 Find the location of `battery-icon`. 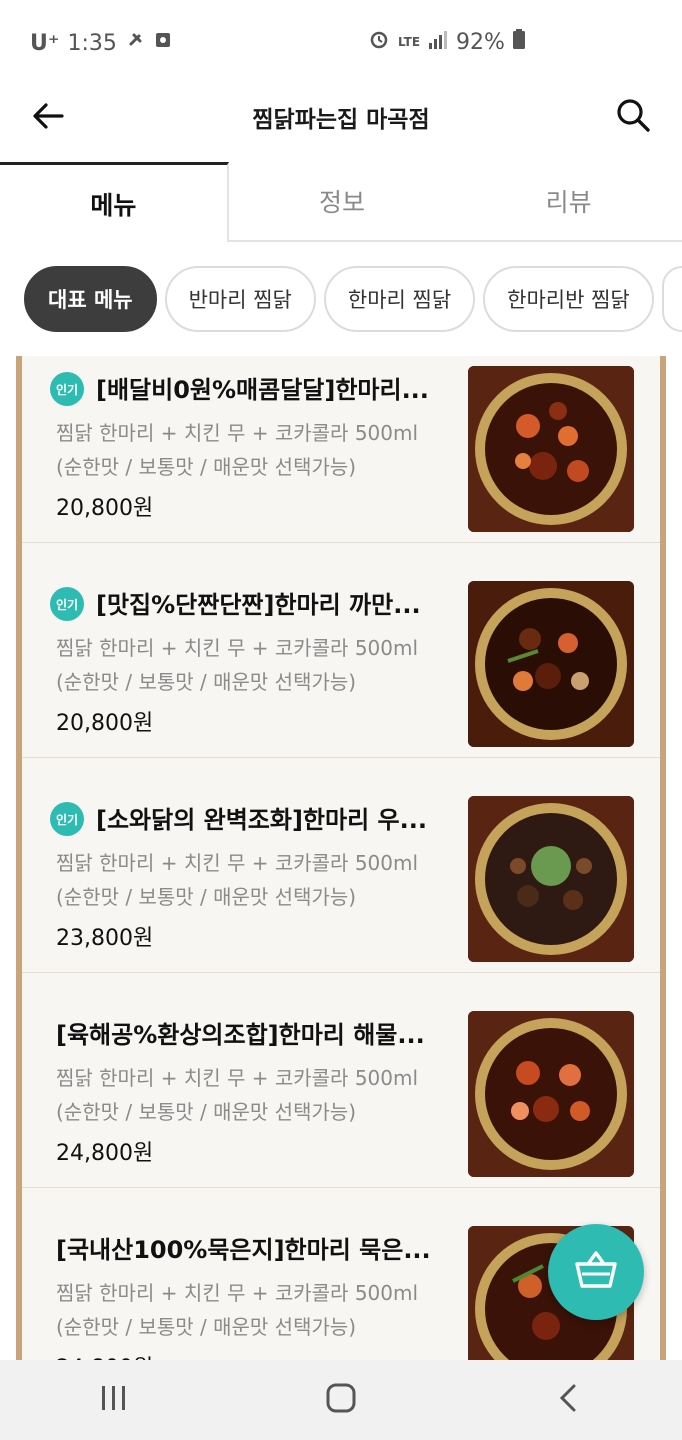

battery-icon is located at coordinates (518, 42).